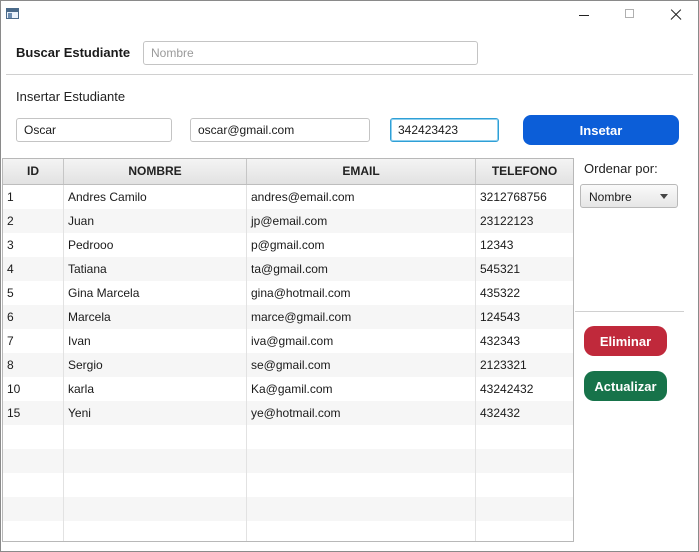 This screenshot has height=552, width=699. I want to click on cell-nombre: Gina Marcela, so click(155, 293).